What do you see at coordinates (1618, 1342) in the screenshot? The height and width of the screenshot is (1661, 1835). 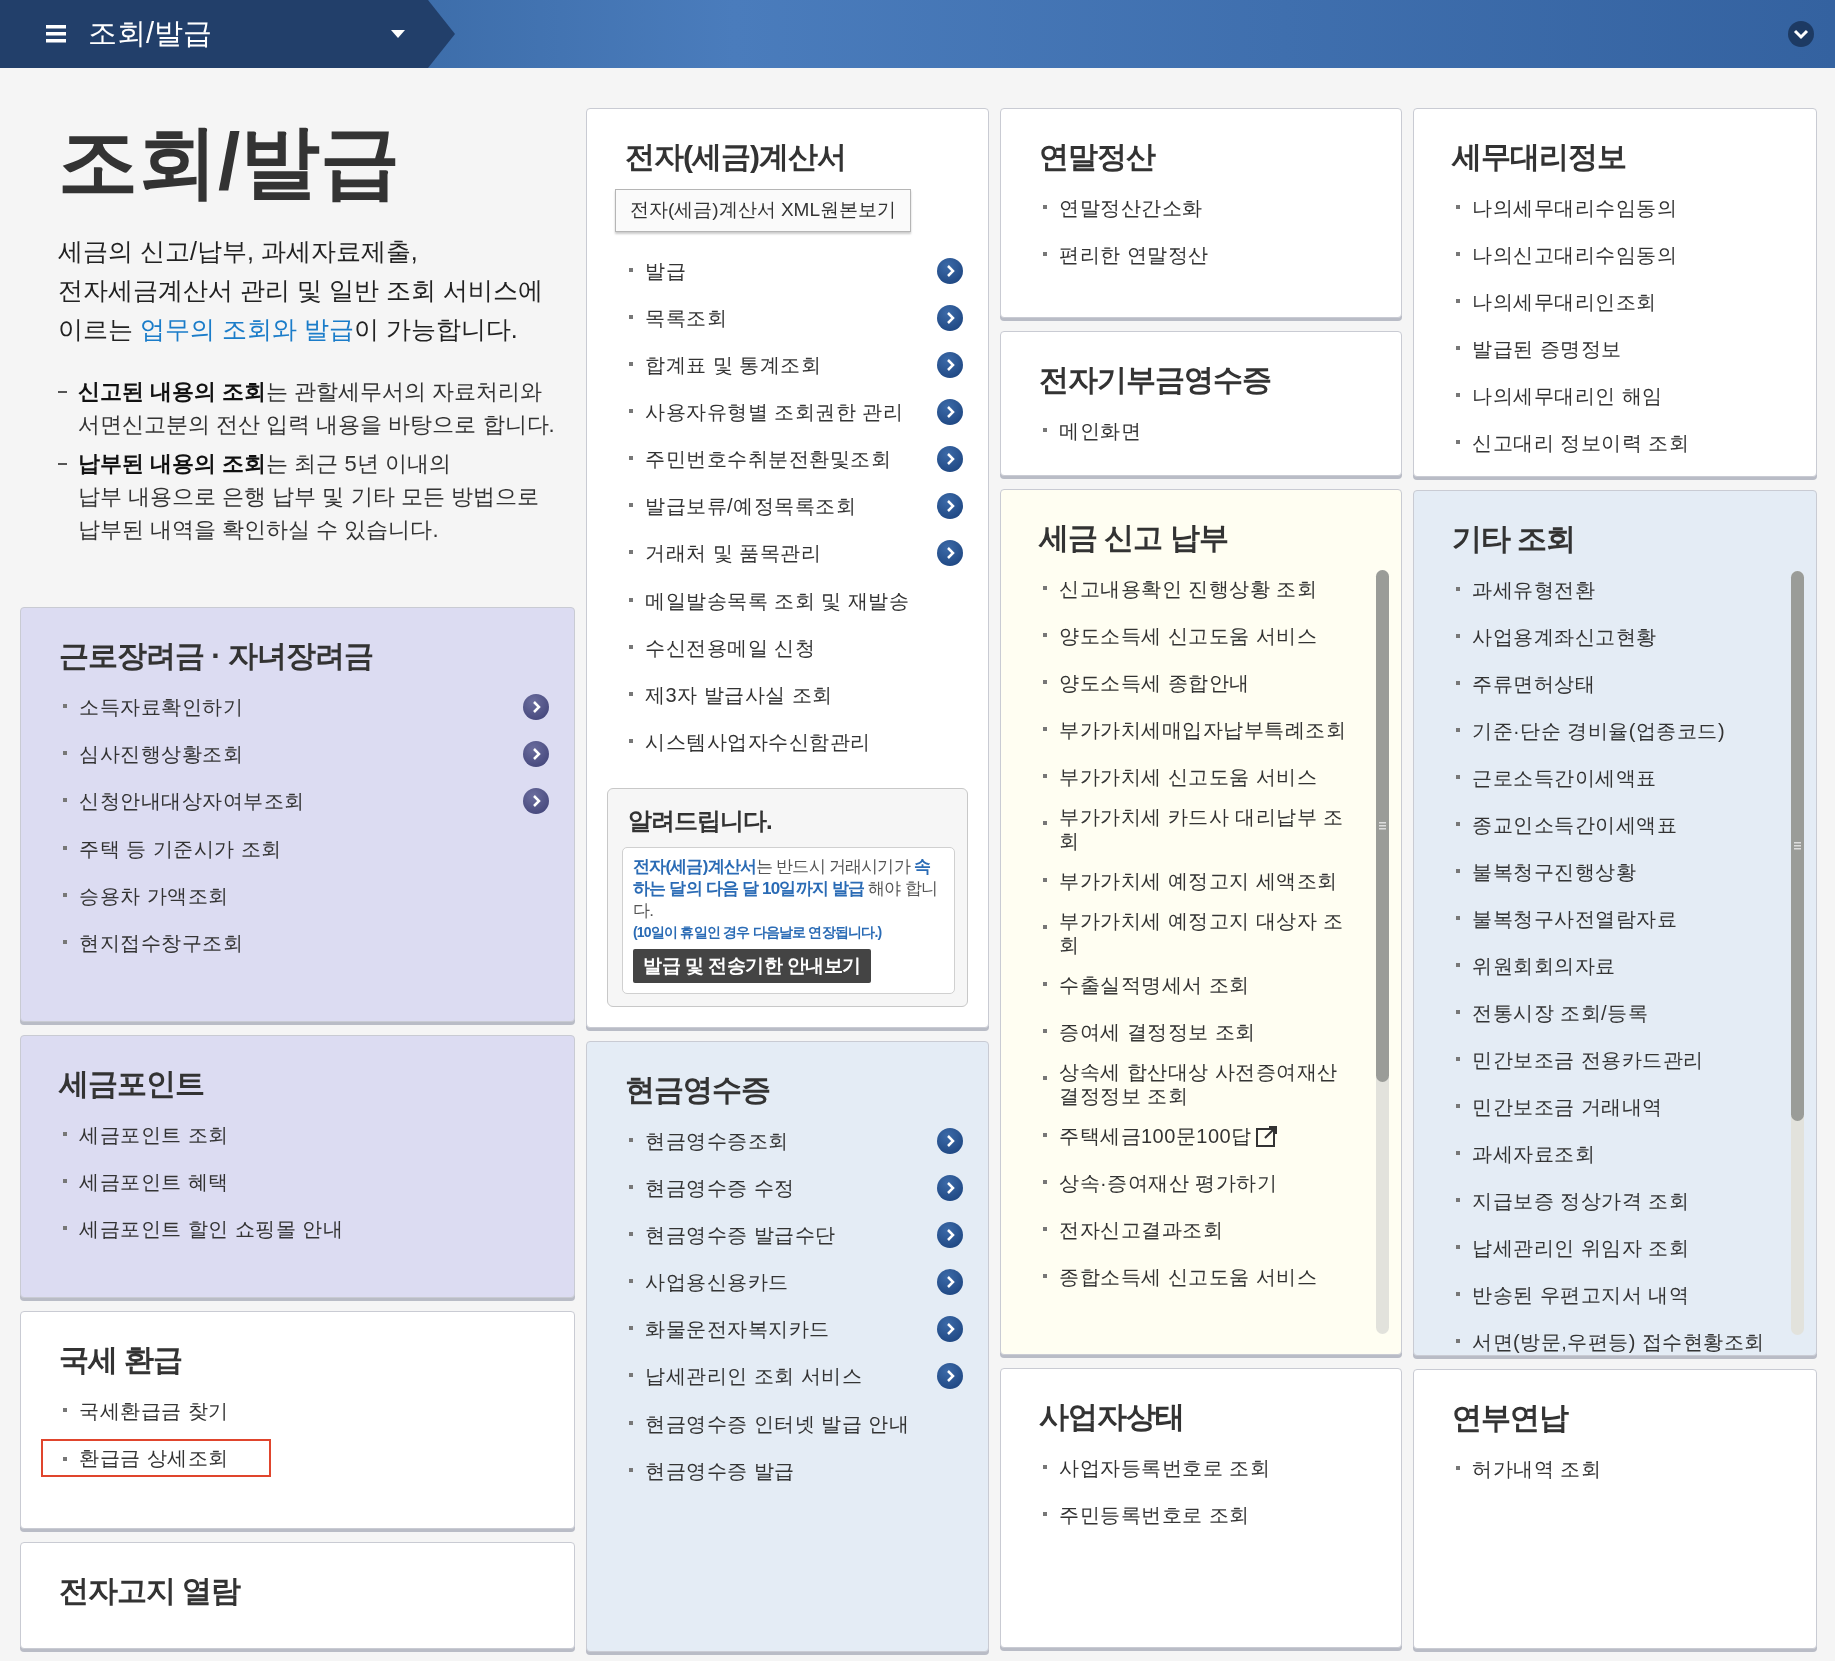 I see `menu-link: 서면(방문,우편등) 접수현황조회` at bounding box center [1618, 1342].